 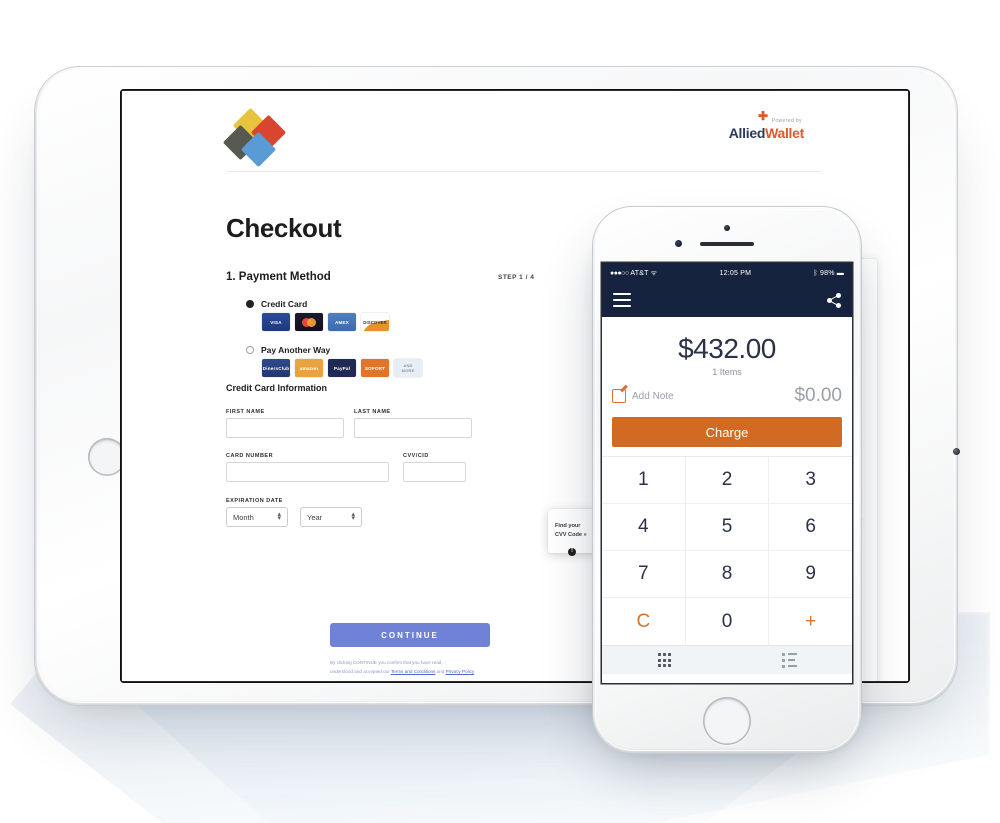 What do you see at coordinates (375, 368) in the screenshot?
I see `sofort-icon: SOFORT` at bounding box center [375, 368].